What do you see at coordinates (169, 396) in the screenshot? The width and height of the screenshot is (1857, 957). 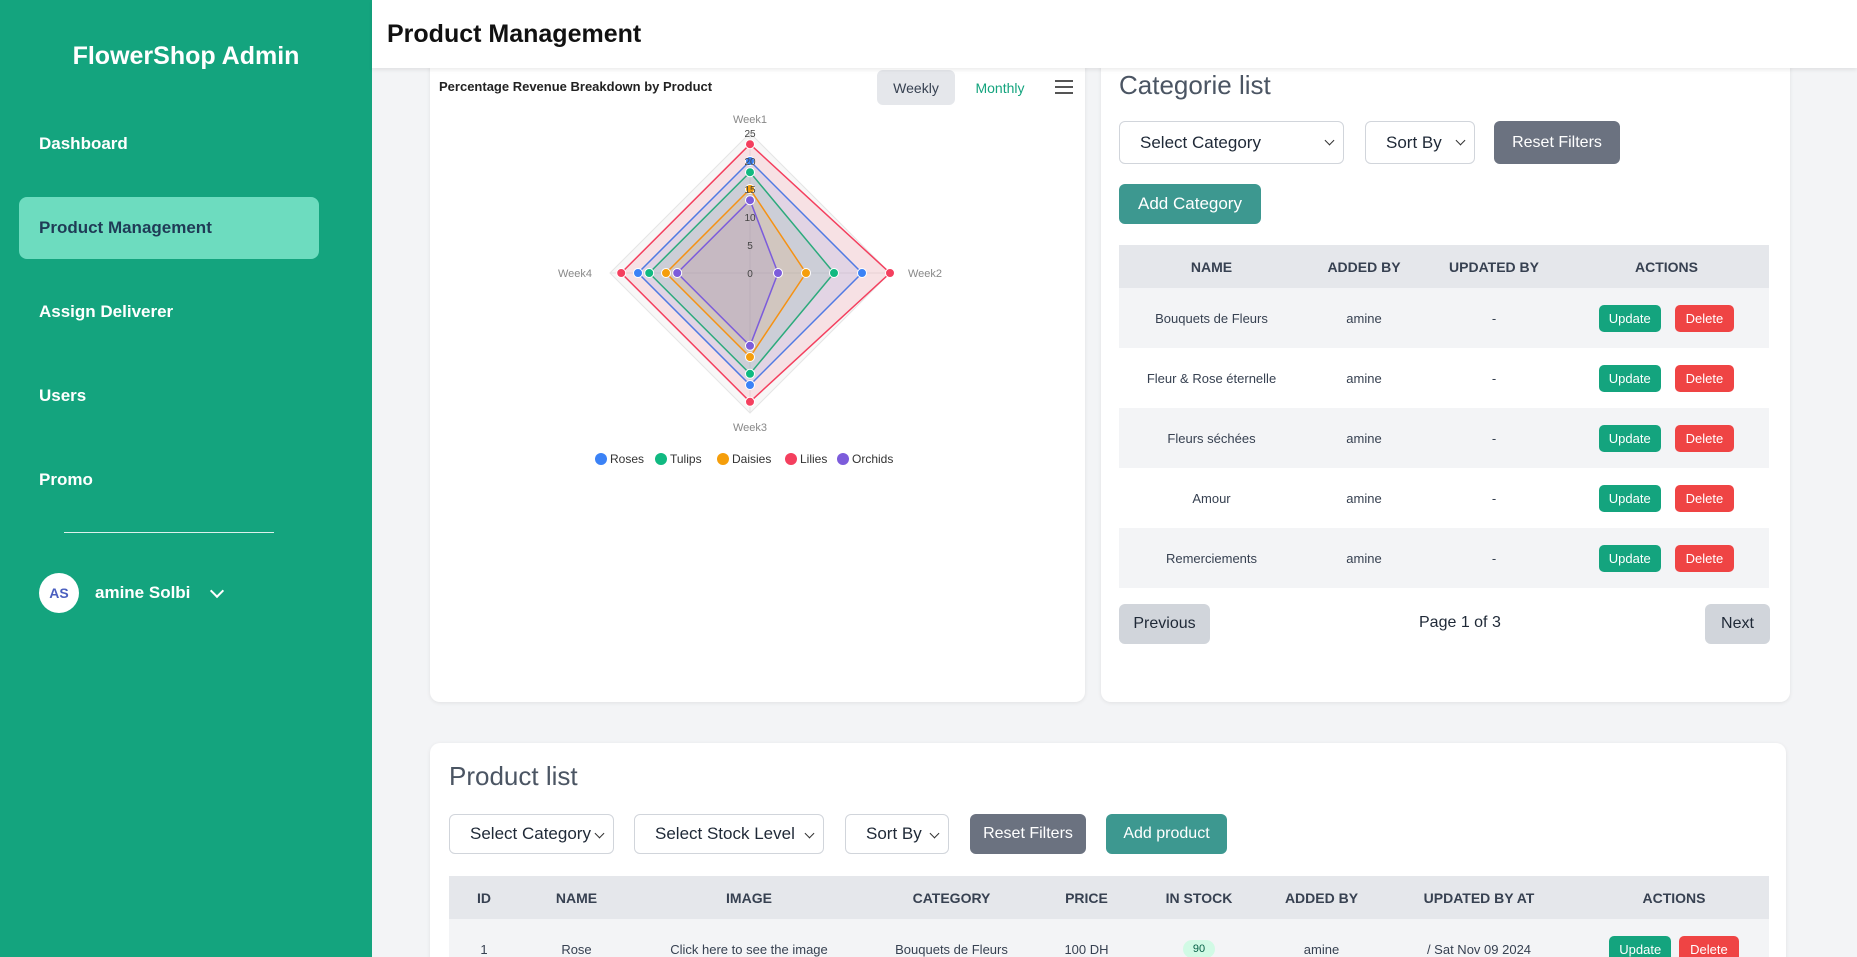 I see `sidebar-item-users: Users` at bounding box center [169, 396].